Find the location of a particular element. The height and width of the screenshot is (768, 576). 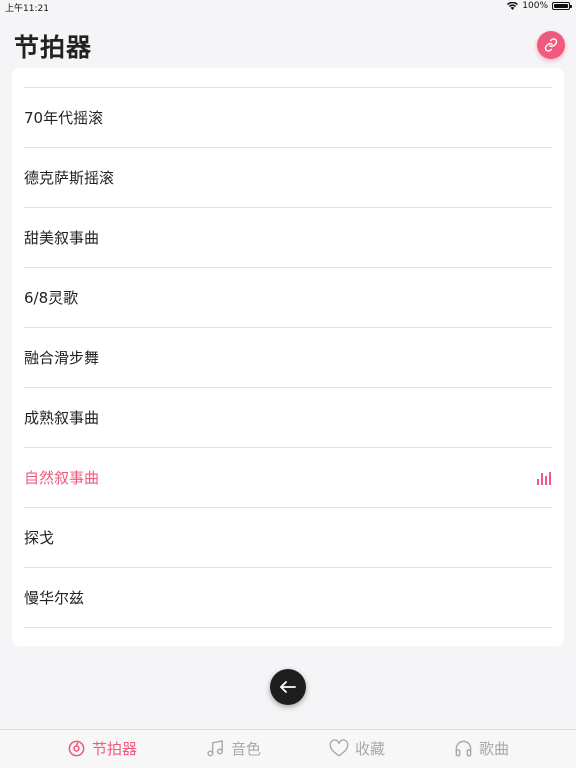

link-button is located at coordinates (551, 45).